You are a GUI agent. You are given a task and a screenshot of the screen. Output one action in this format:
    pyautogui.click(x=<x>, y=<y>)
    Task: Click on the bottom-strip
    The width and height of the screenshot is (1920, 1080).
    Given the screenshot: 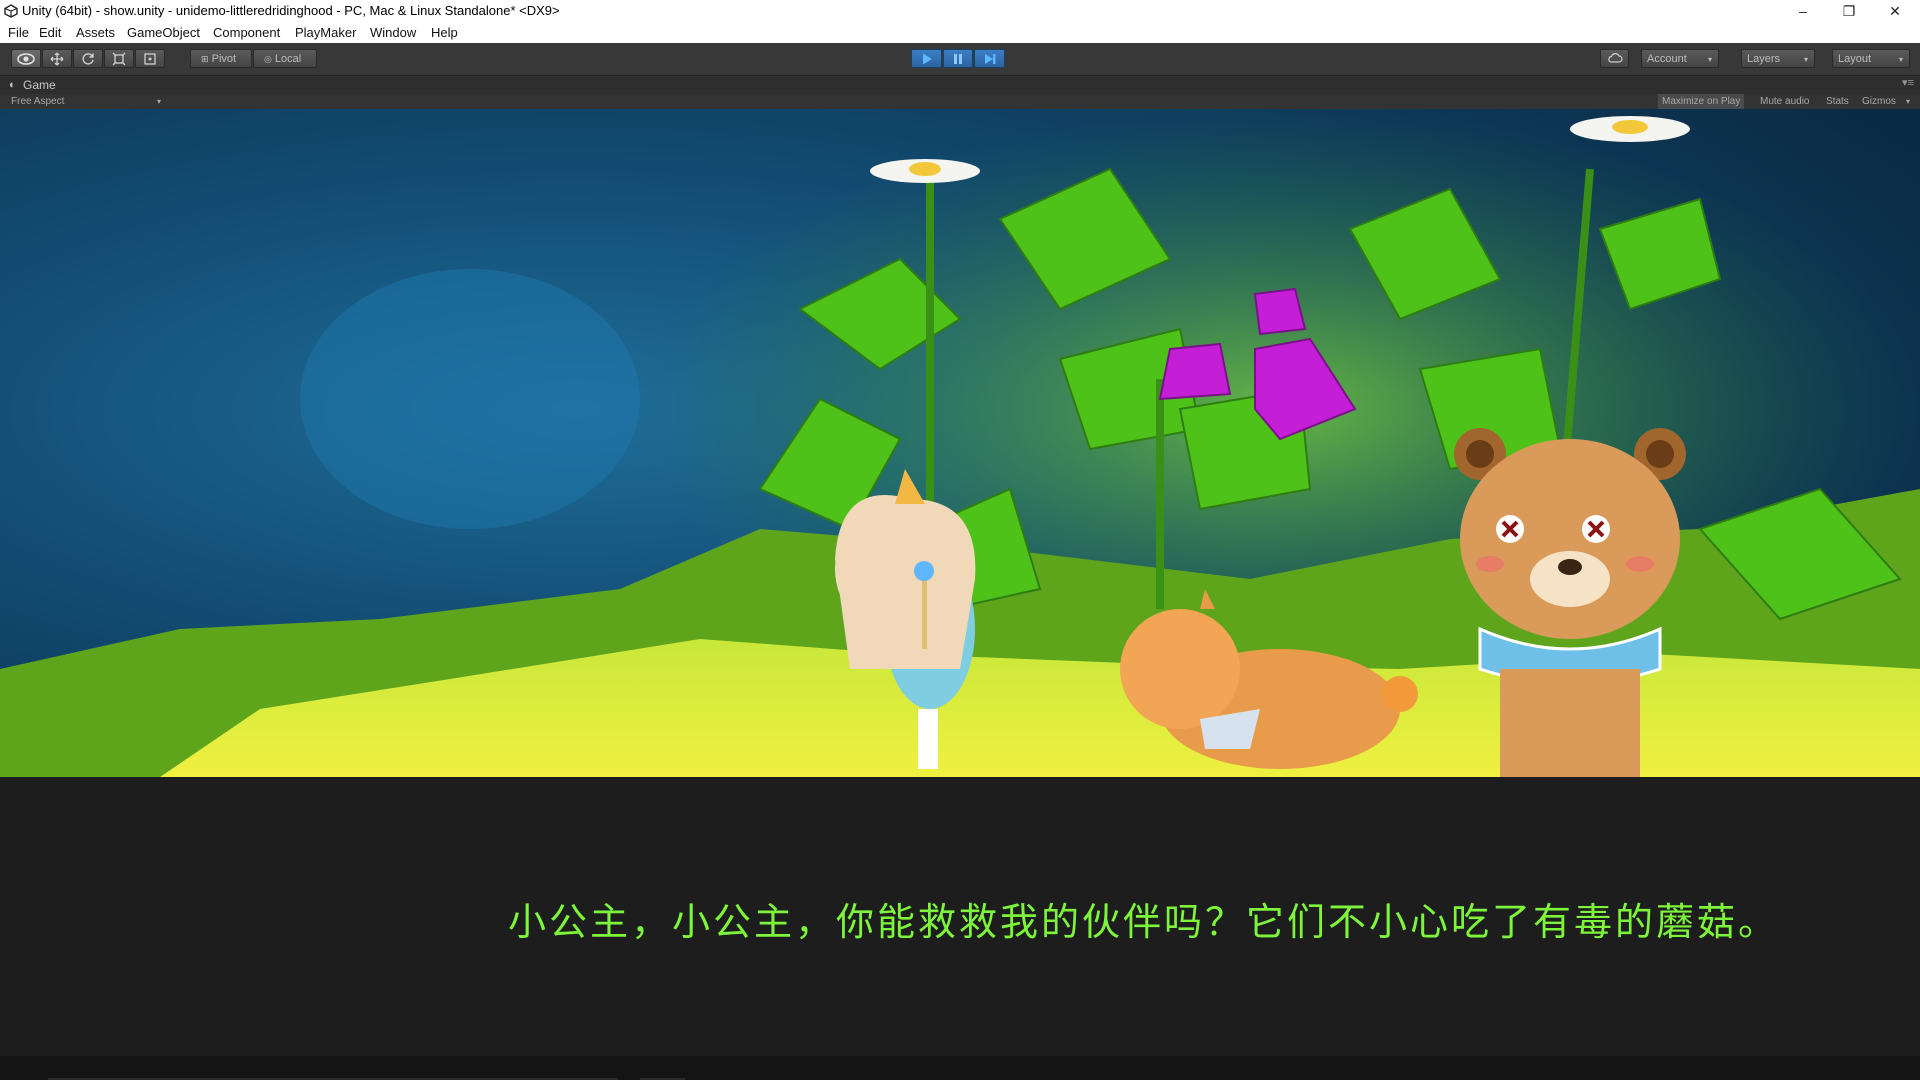 What is the action you would take?
    pyautogui.click(x=960, y=1068)
    